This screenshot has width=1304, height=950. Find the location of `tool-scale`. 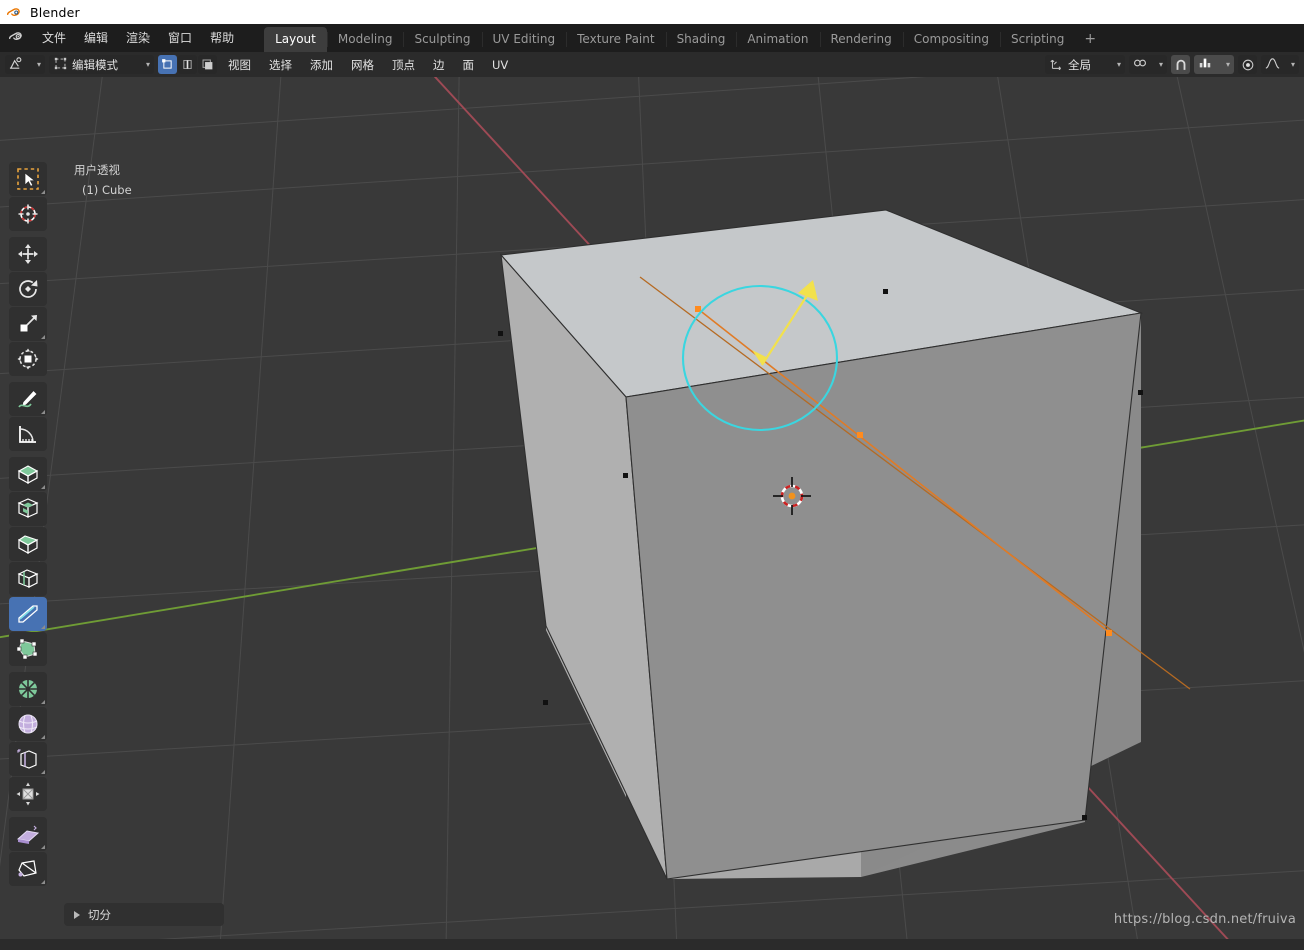

tool-scale is located at coordinates (28, 324).